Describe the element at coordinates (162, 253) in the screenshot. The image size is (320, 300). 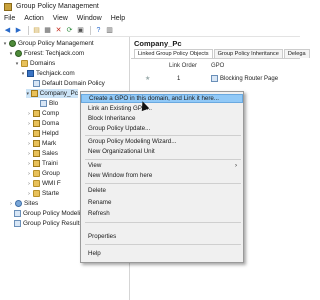
I see `menu-item-help: Help` at that location.